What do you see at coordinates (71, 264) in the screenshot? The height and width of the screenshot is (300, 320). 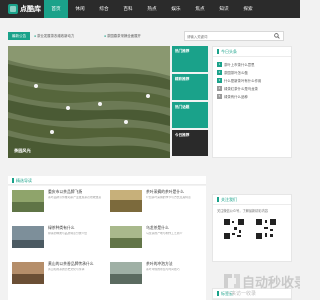 I see `article-title: 黄山的以茶香品牌传承什么` at bounding box center [71, 264].